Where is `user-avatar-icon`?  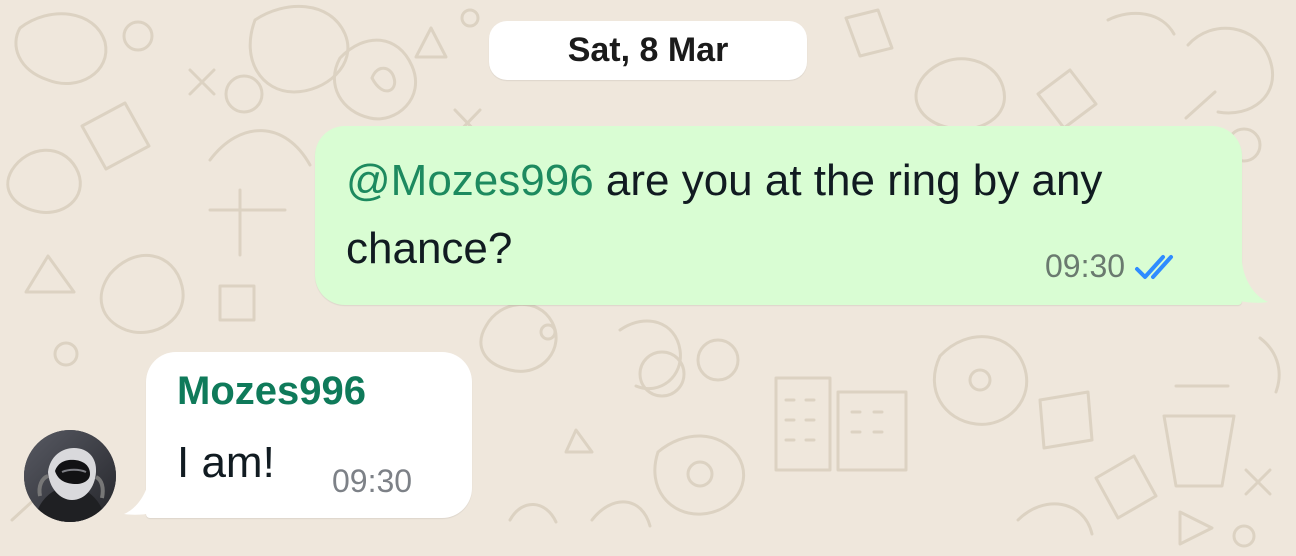
user-avatar-icon is located at coordinates (70, 476).